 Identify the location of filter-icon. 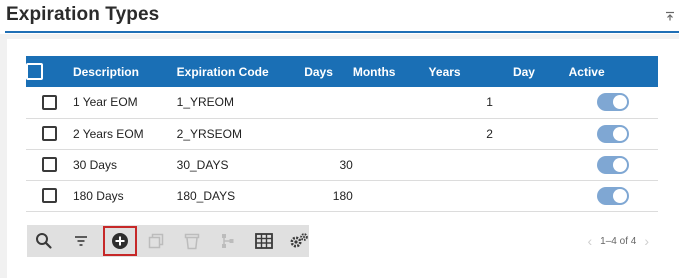
(81, 241).